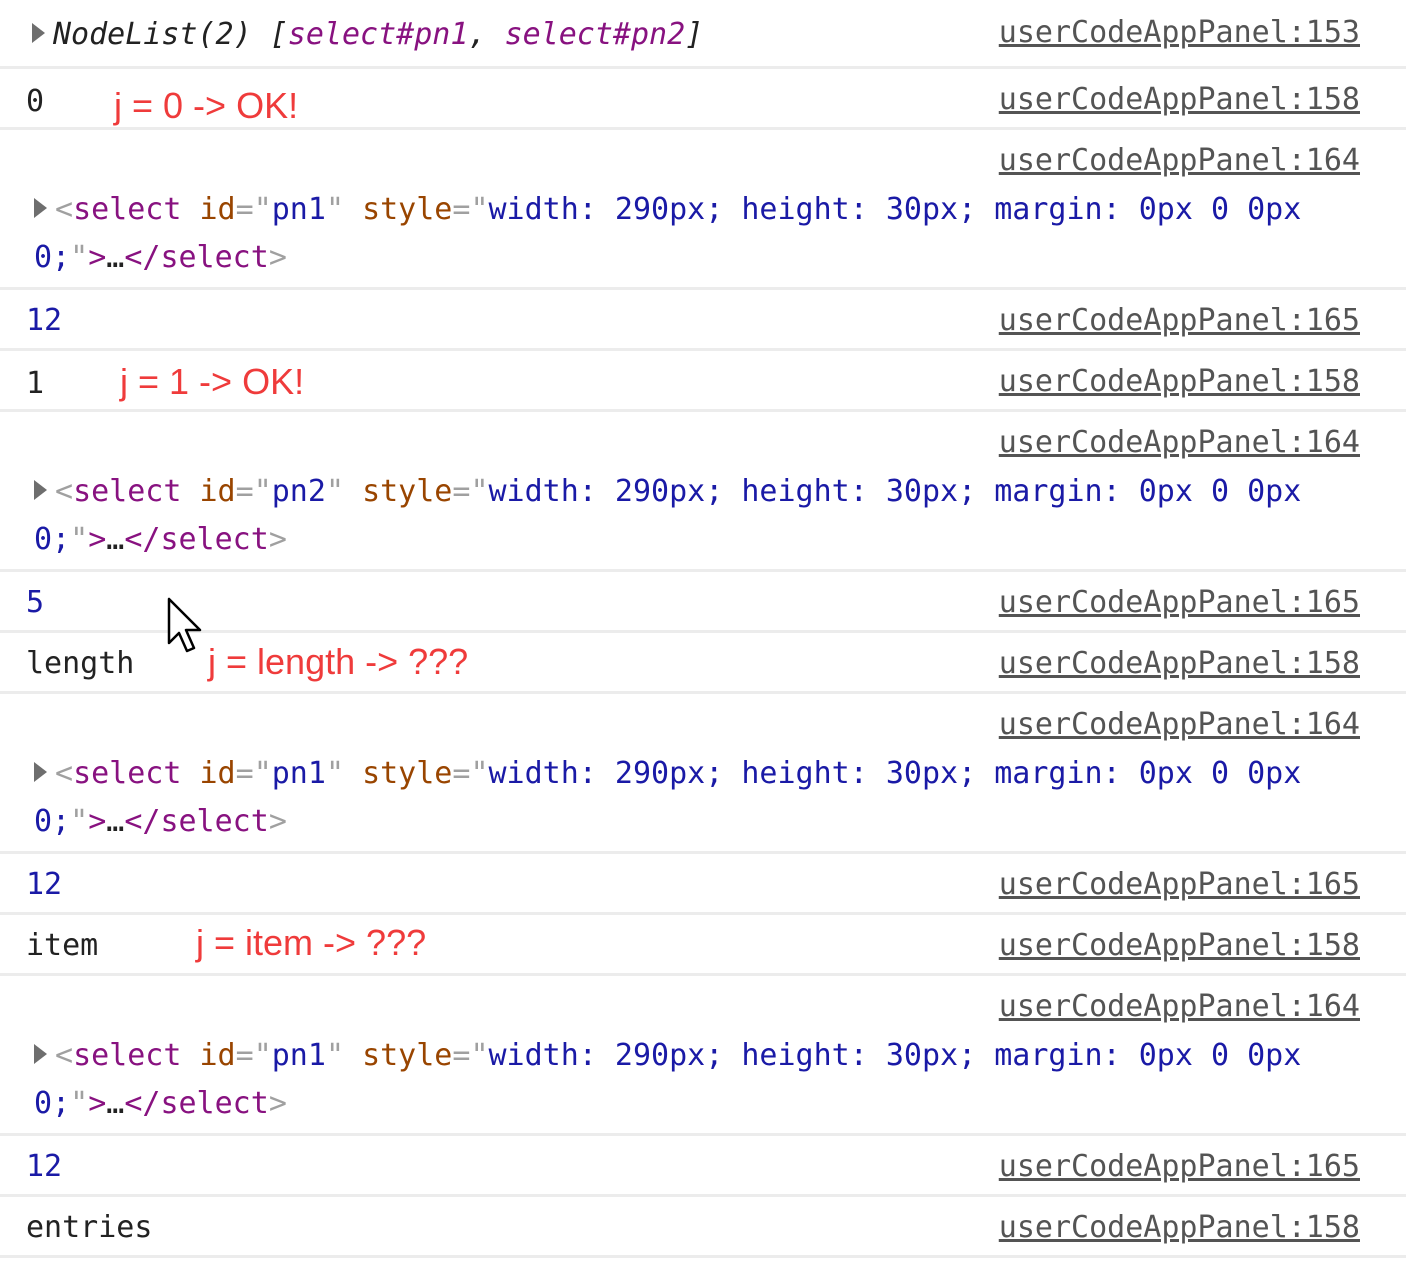 Image resolution: width=1406 pixels, height=1272 pixels. I want to click on annotation-note: j = length -> ???, so click(338, 661).